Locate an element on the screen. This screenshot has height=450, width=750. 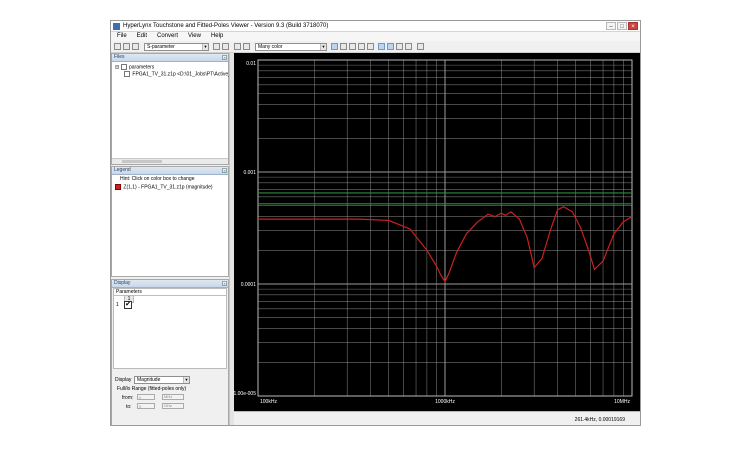
to-unit-value: GHz is located at coordinates (168, 405).